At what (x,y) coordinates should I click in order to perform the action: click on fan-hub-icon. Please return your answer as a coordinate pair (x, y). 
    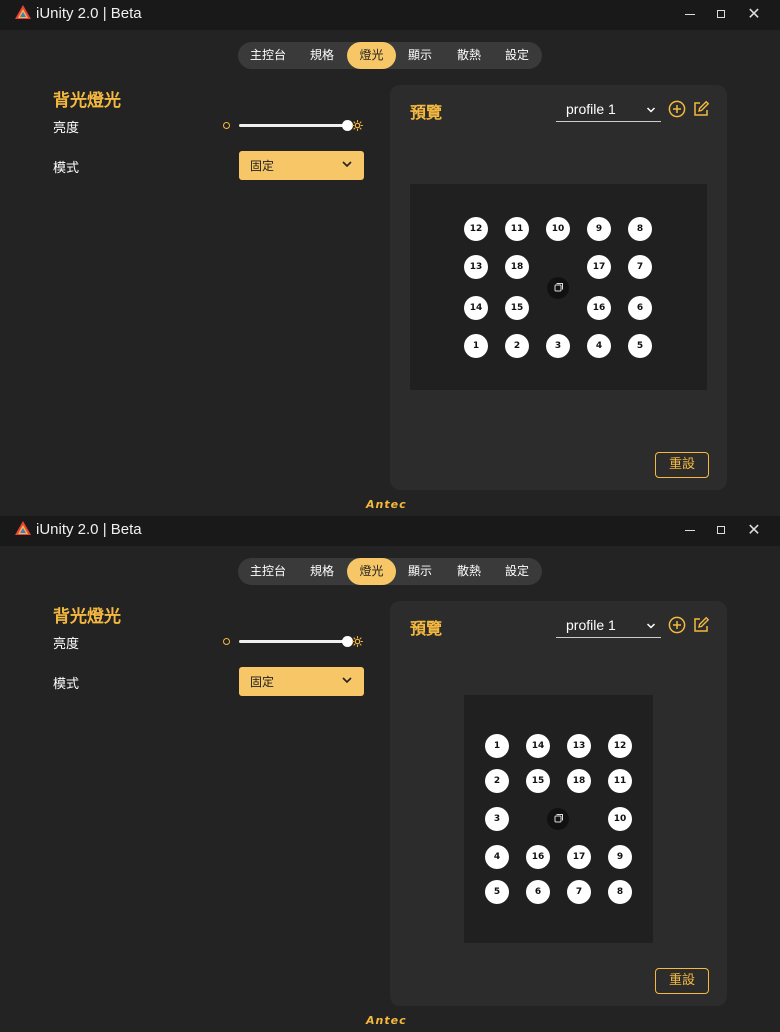
    Looking at the image, I should click on (558, 288).